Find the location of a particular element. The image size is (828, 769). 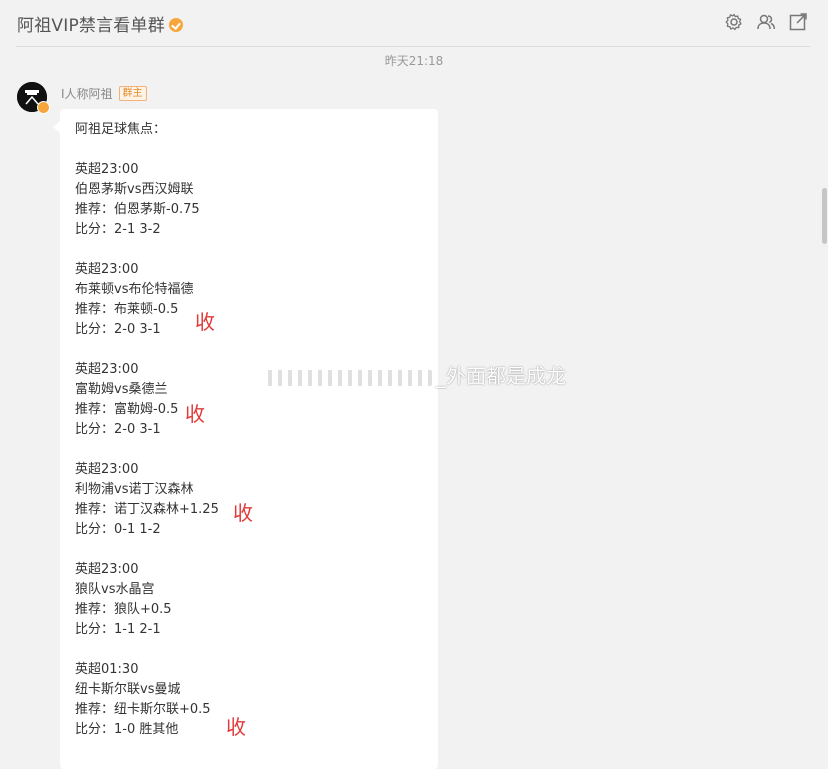

match-tip: 推荐：布莱顿-0.5 is located at coordinates (127, 309).